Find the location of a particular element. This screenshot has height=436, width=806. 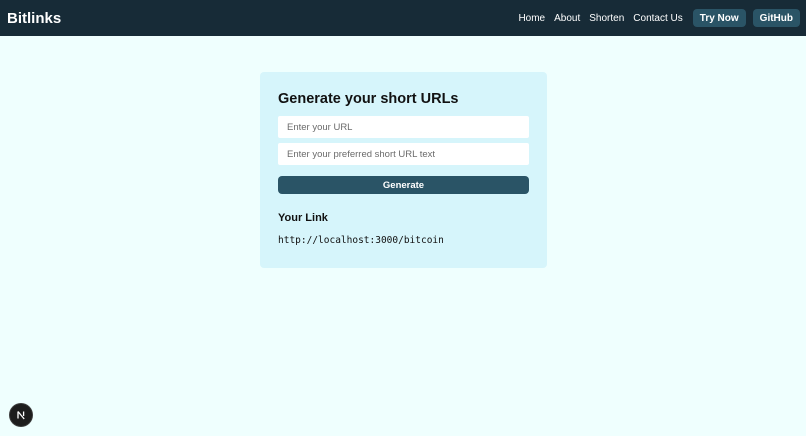

try-now-button: Try Now is located at coordinates (719, 18).